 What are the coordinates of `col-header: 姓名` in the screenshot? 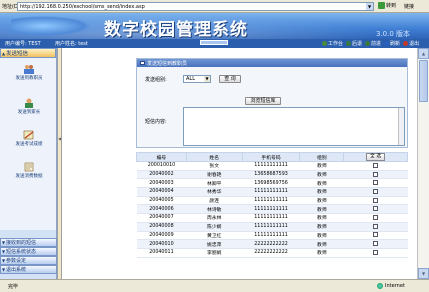 It's located at (214, 157).